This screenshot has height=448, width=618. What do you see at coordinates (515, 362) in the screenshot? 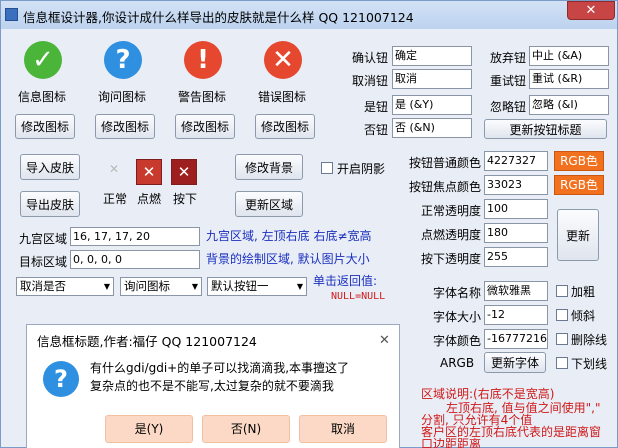
I see `update-font-button: 更新字体` at bounding box center [515, 362].